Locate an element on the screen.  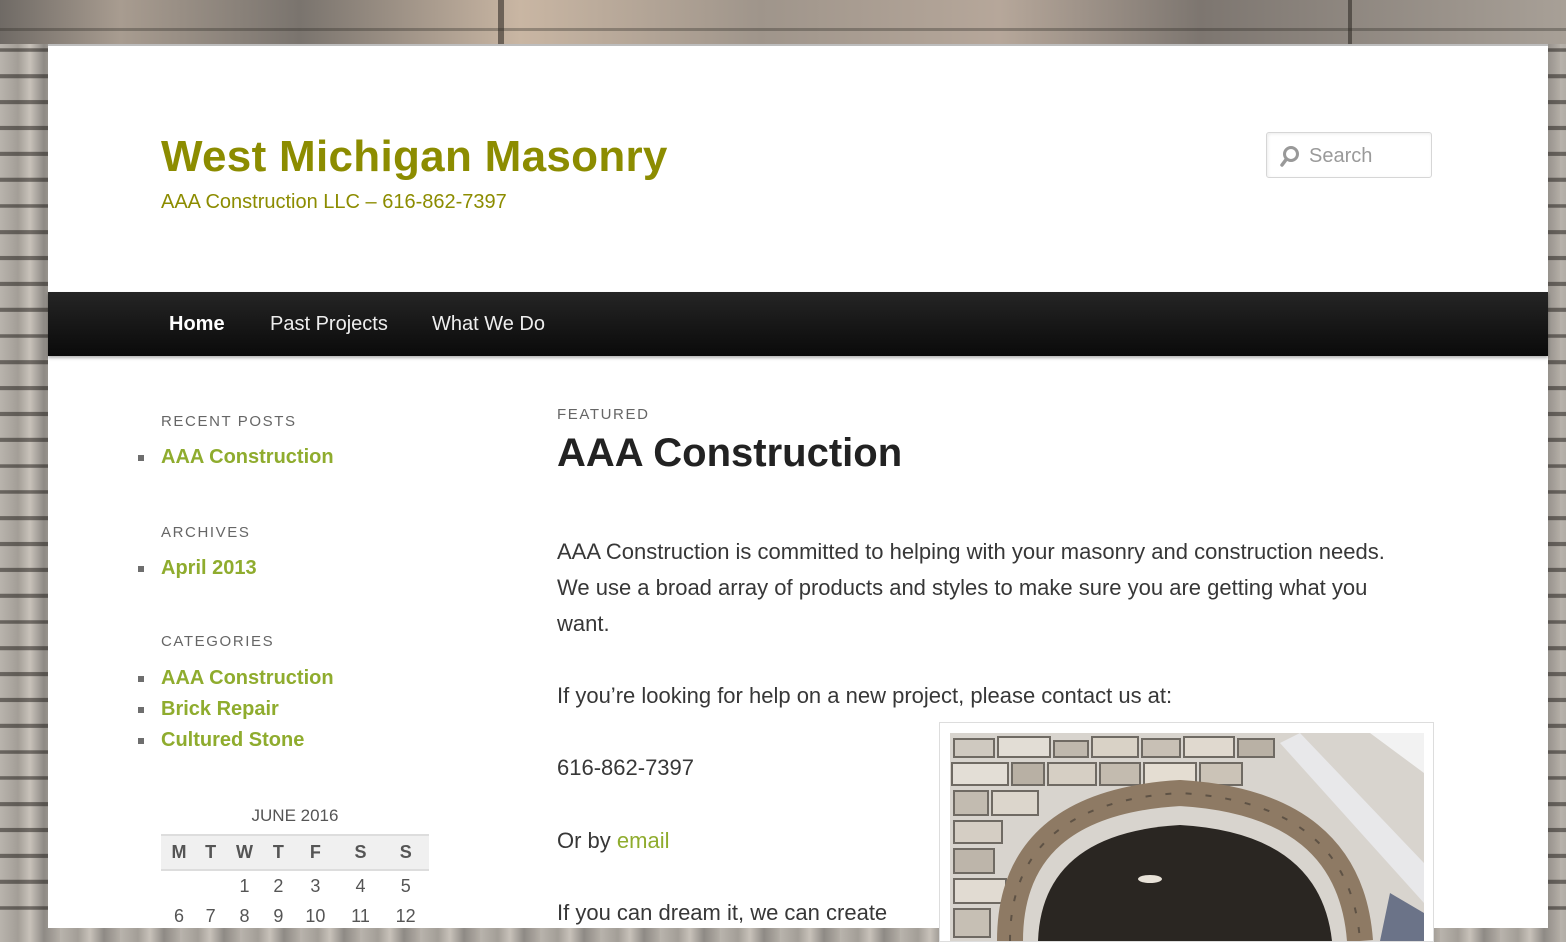
nav-item-what-we-do: What We Do is located at coordinates (488, 324).